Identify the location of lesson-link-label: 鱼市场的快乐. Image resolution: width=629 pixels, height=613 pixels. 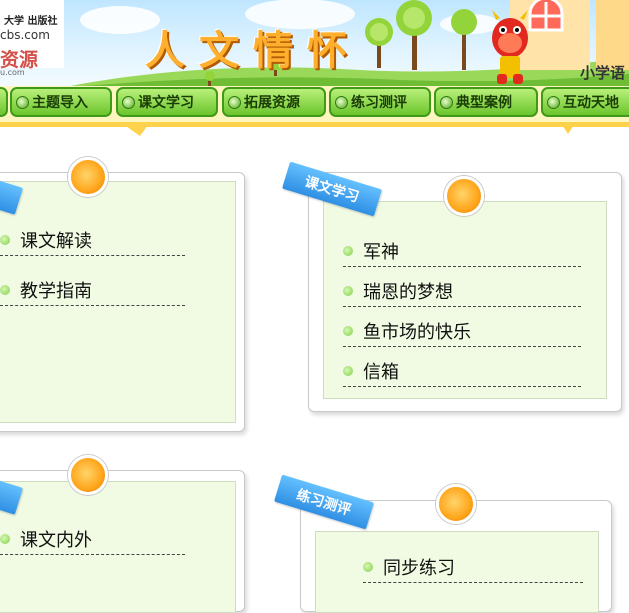
(417, 332).